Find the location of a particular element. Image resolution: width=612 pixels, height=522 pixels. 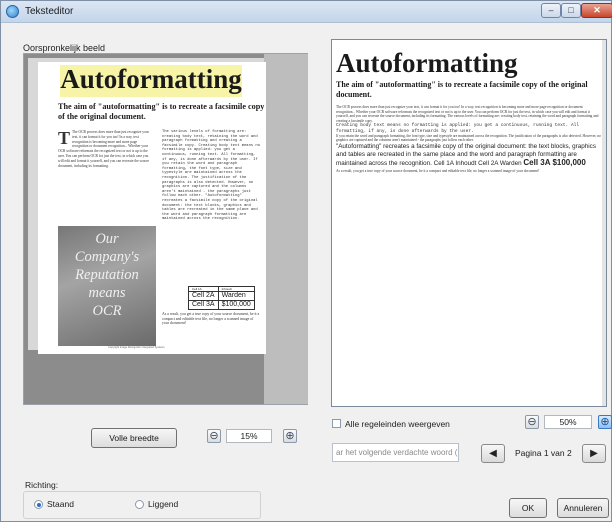

full-width-button: Volle breedte is located at coordinates (134, 438).